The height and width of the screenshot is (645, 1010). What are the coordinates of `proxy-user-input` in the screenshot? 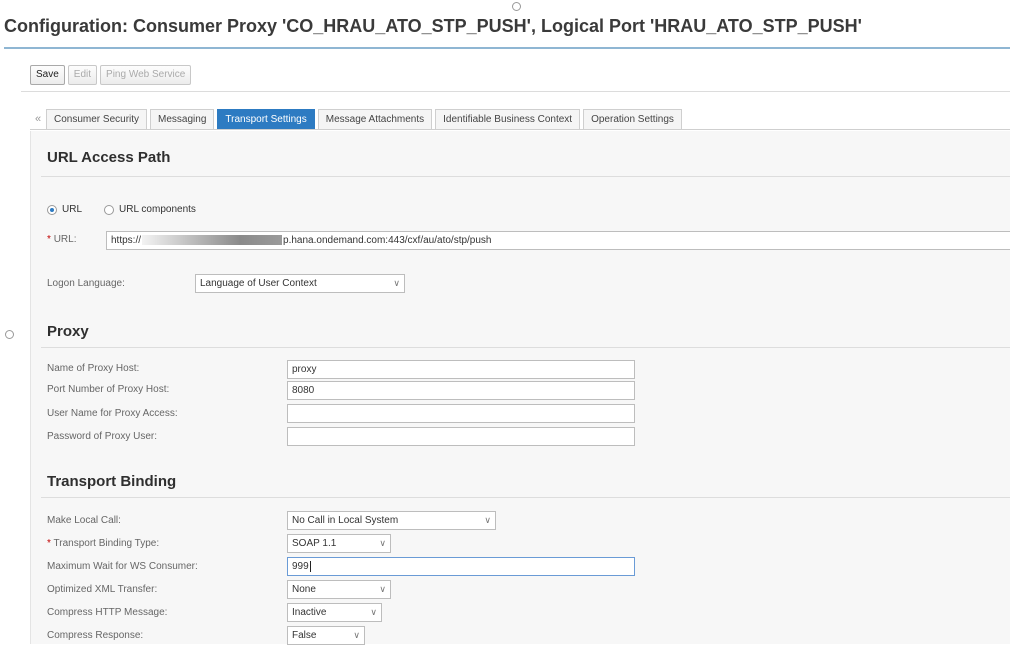 It's located at (461, 413).